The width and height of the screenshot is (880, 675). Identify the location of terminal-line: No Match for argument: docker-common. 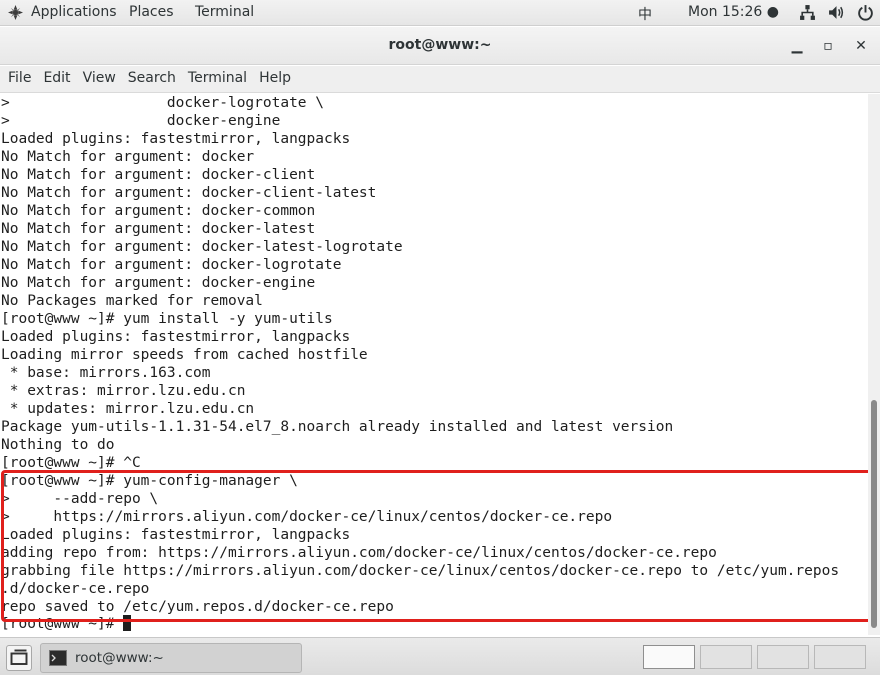
(158, 211).